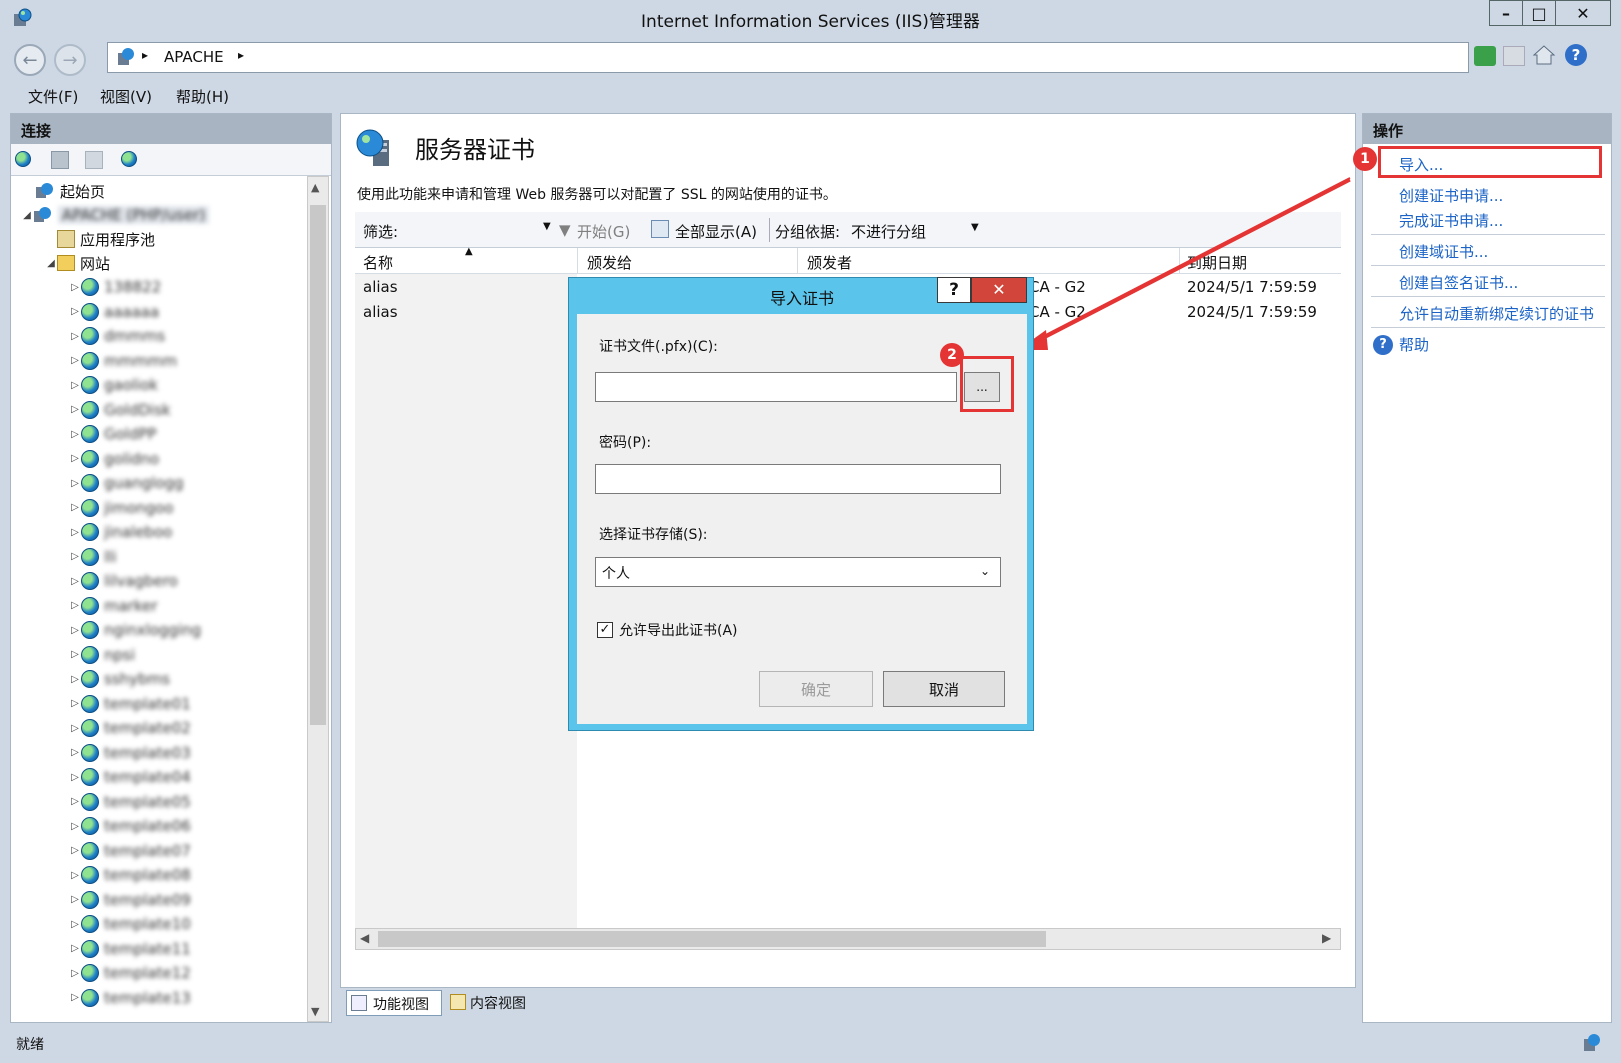  What do you see at coordinates (616, 574) in the screenshot?
I see `store-select-value: 个人` at bounding box center [616, 574].